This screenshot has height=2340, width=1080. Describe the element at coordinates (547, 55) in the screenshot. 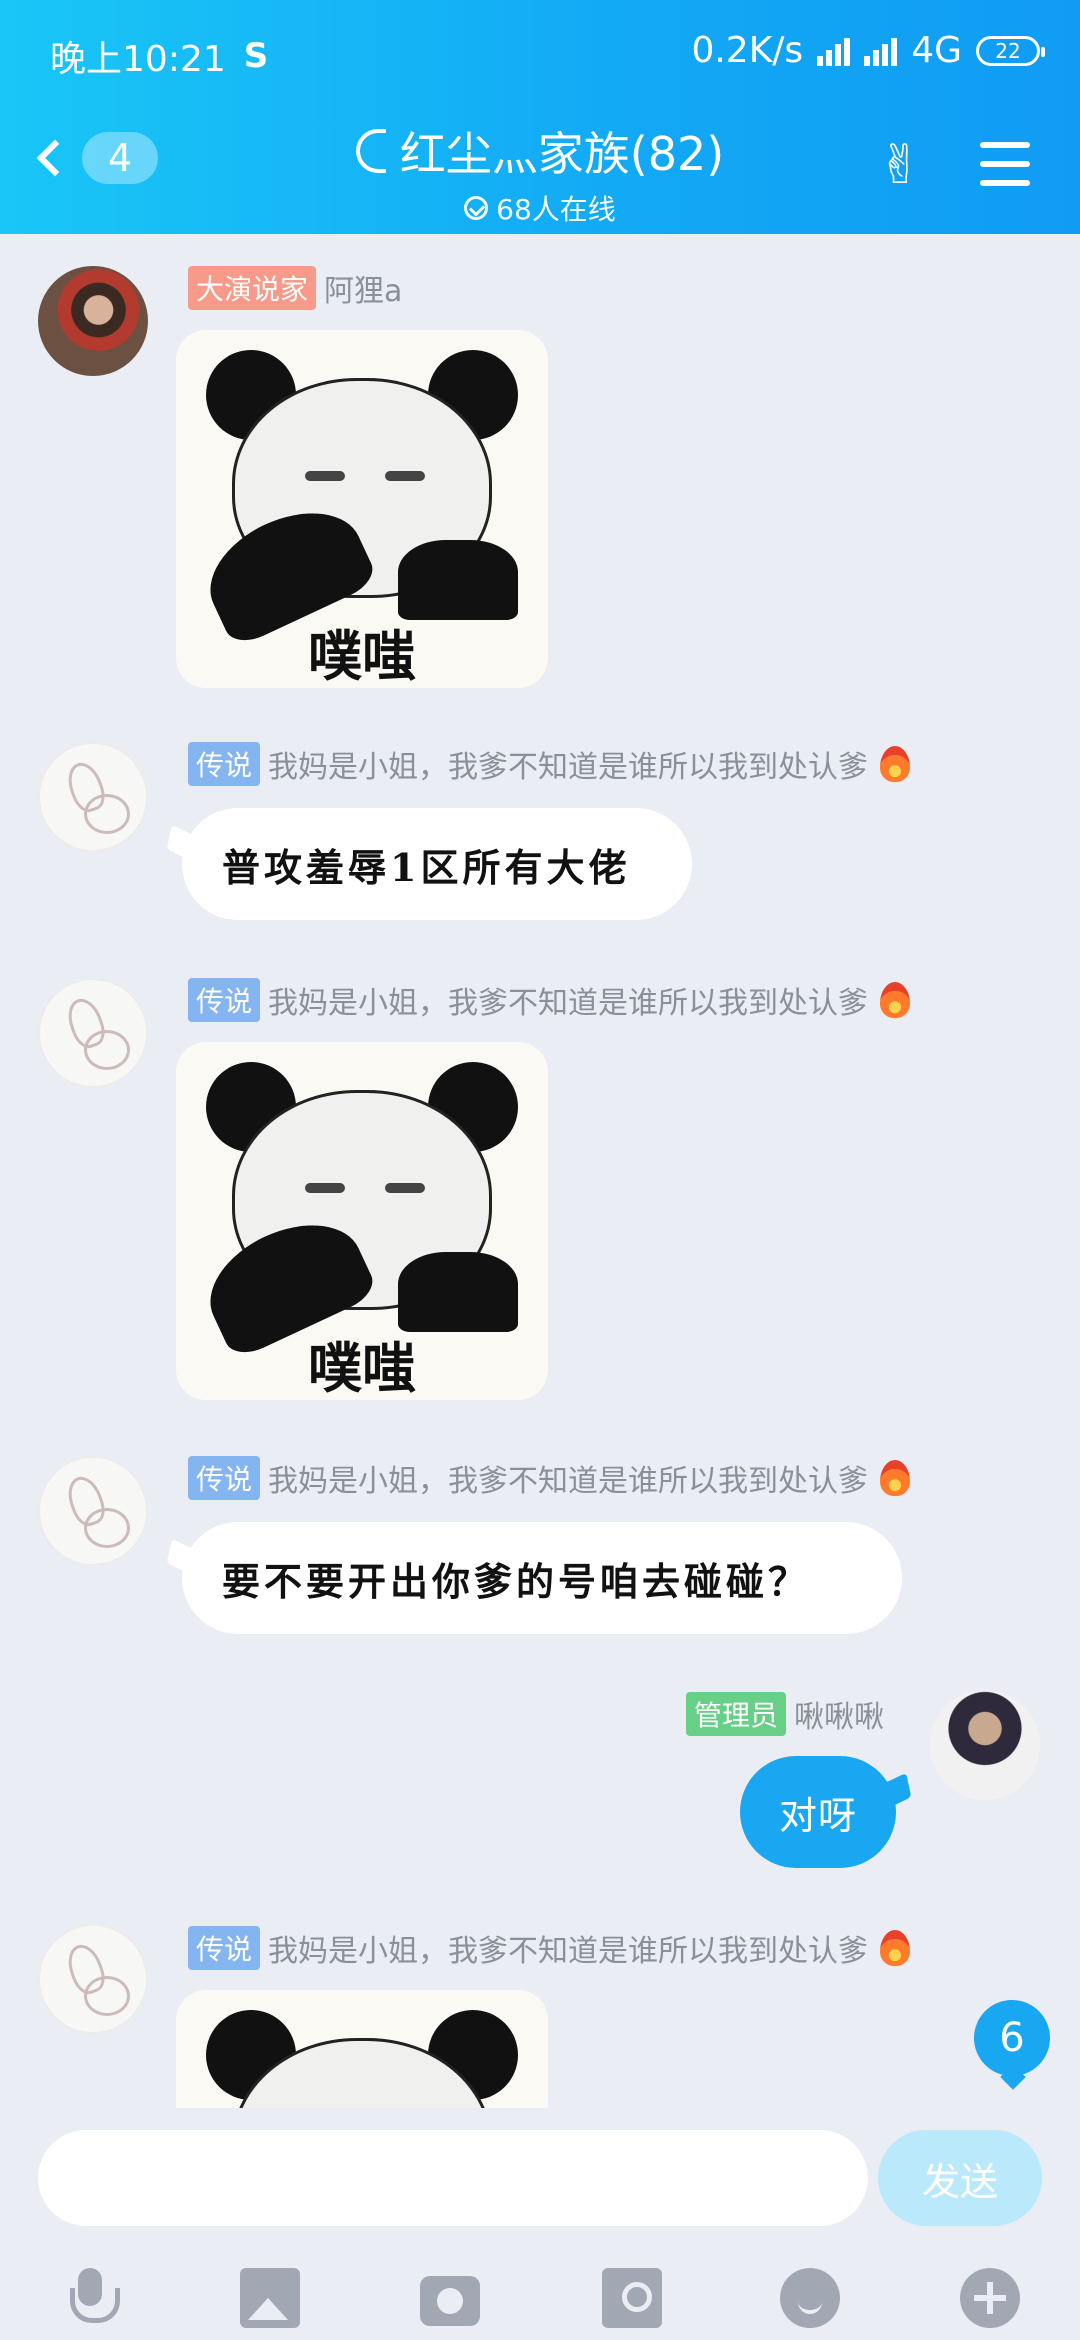

I see `status-bar: 晚上10:21 S 0.2K/s 4G 22` at that location.